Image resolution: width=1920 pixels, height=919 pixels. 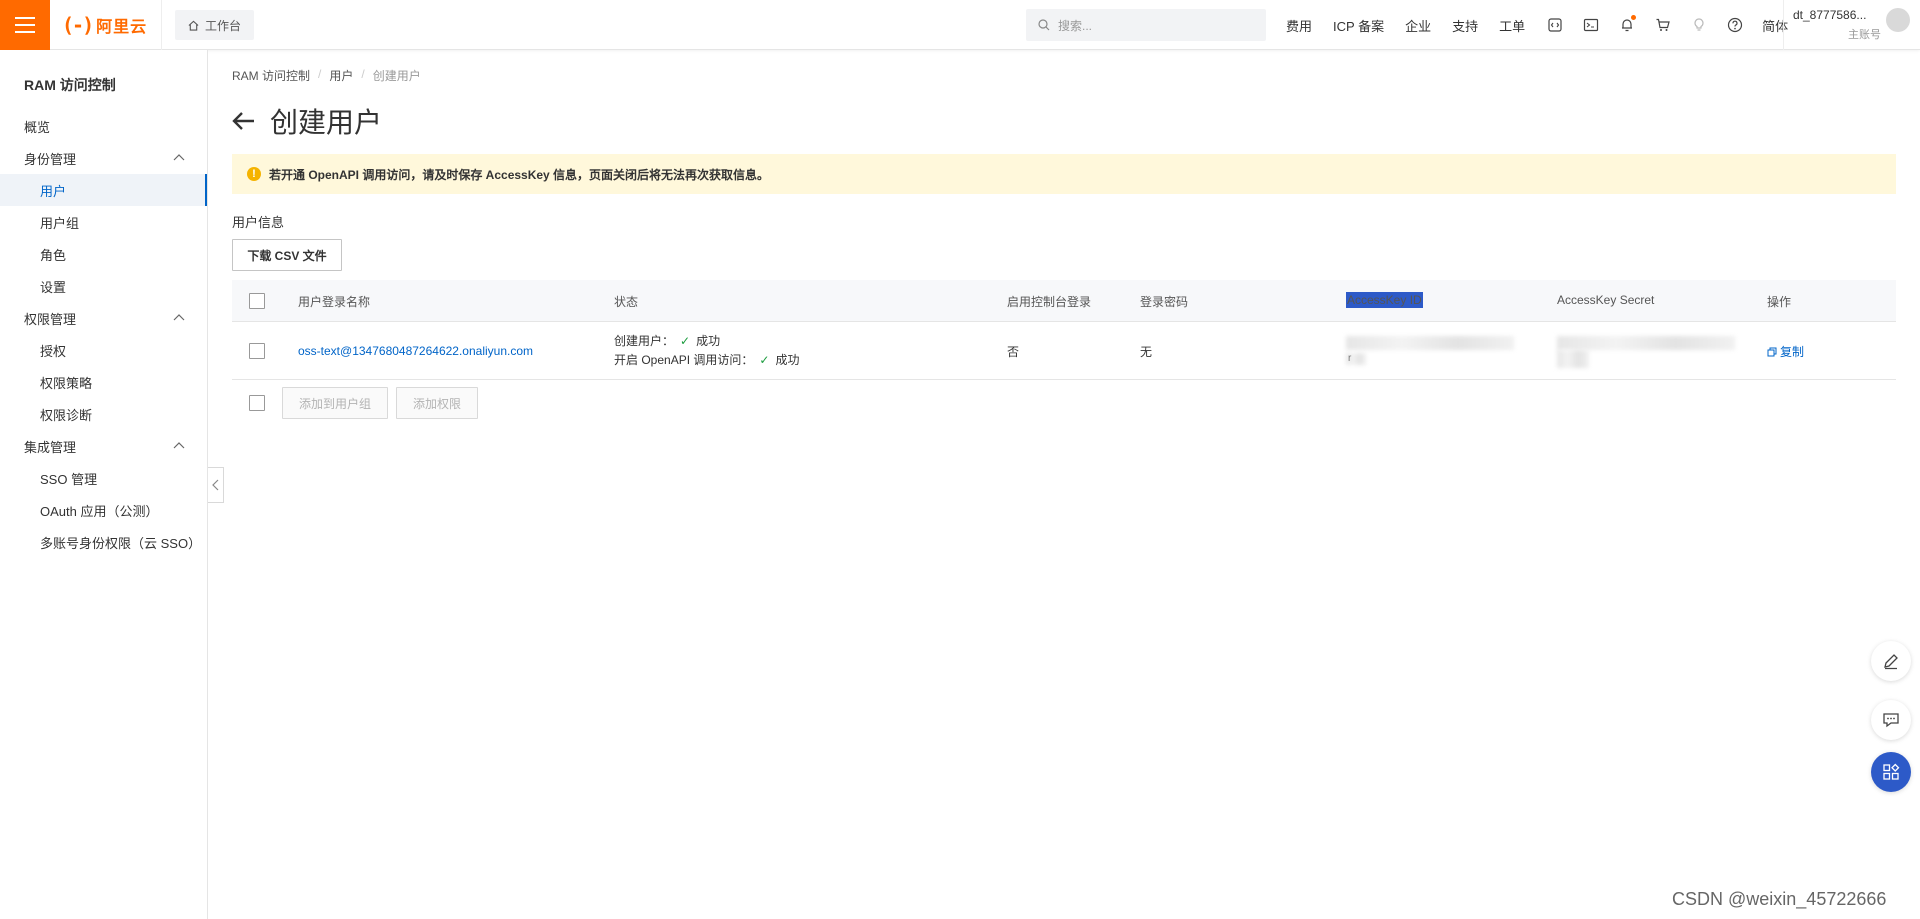 What do you see at coordinates (223, 25) in the screenshot?
I see `workbench-label: 工作台` at bounding box center [223, 25].